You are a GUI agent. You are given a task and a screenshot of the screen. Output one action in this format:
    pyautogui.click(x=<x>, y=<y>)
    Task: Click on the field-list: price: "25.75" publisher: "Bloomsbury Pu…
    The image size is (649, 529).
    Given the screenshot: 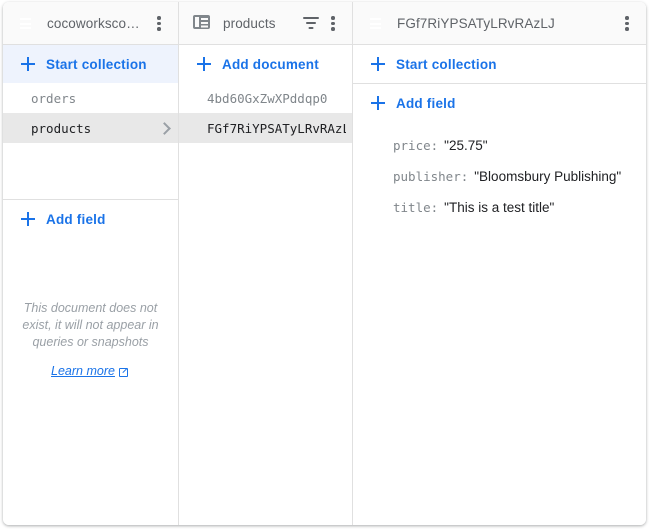 What is the action you would take?
    pyautogui.click(x=499, y=172)
    